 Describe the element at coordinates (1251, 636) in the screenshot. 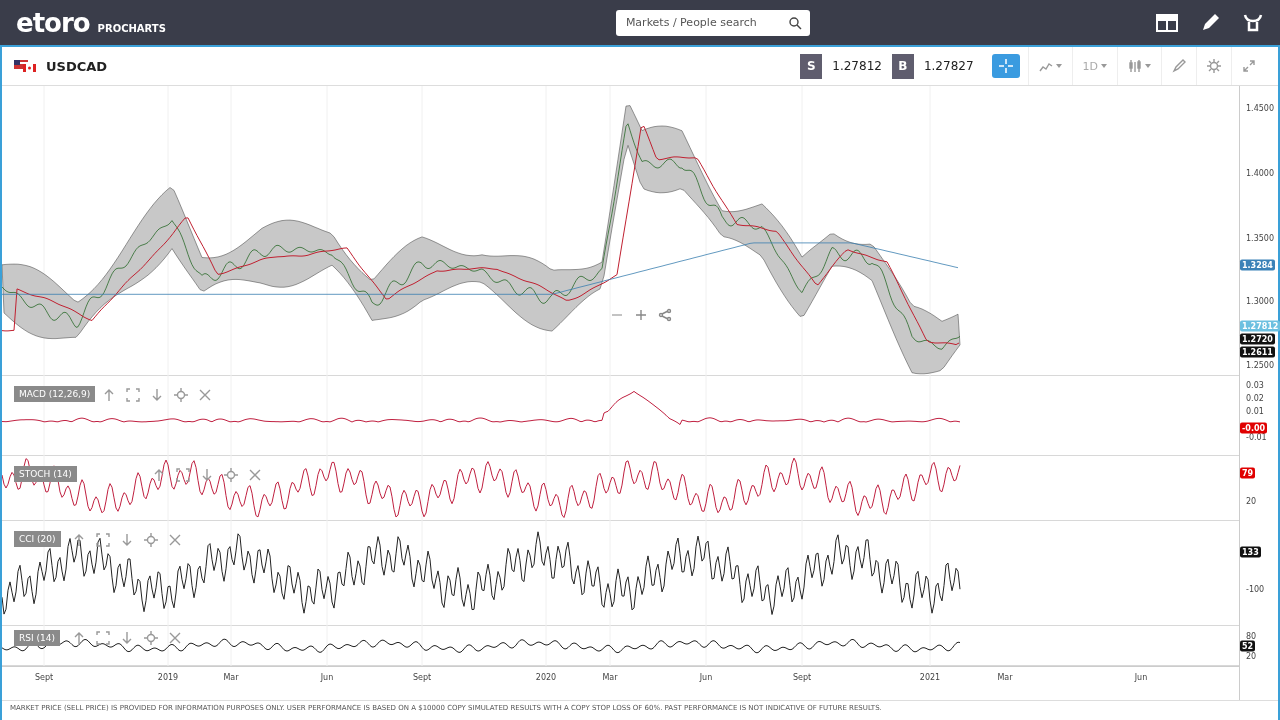

I see `value-tick: 80` at that location.